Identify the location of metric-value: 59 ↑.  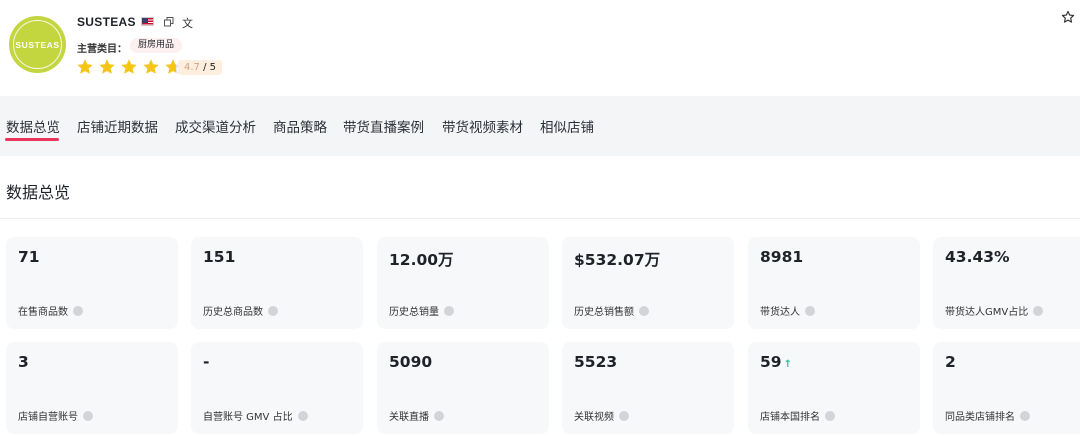
(776, 362).